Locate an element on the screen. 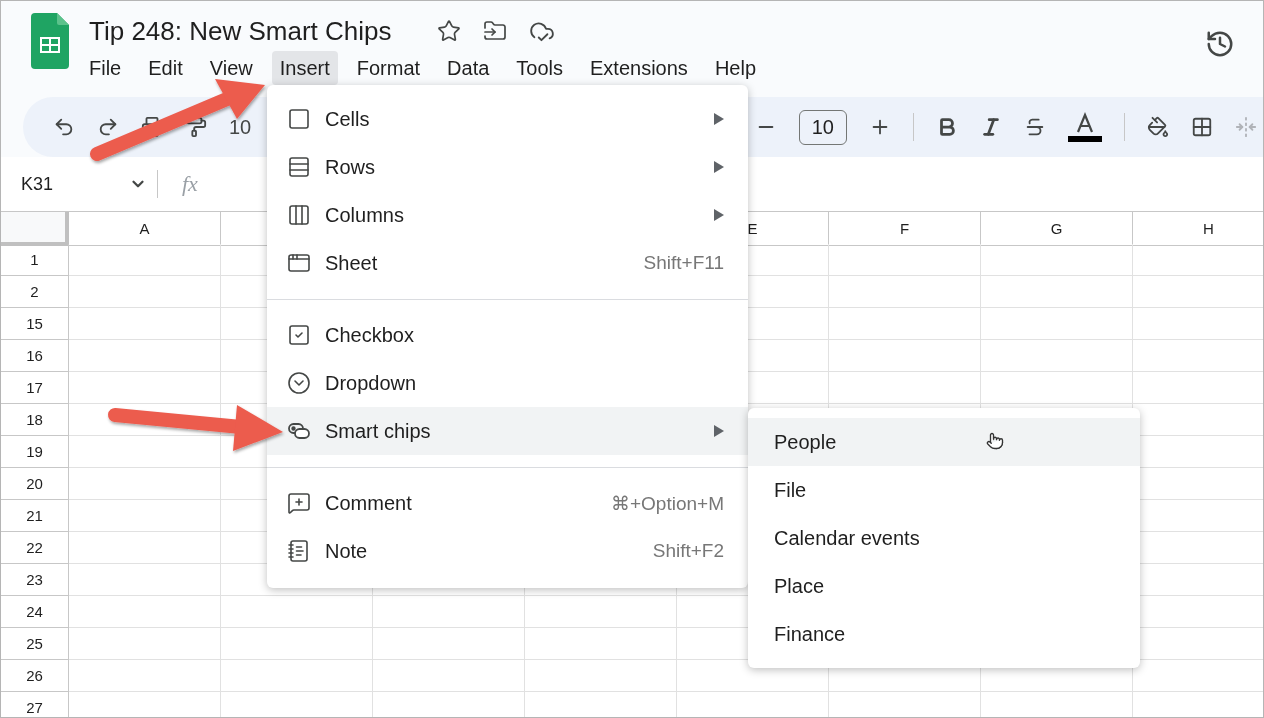 Image resolution: width=1264 pixels, height=718 pixels. row-header: 21 is located at coordinates (35, 516).